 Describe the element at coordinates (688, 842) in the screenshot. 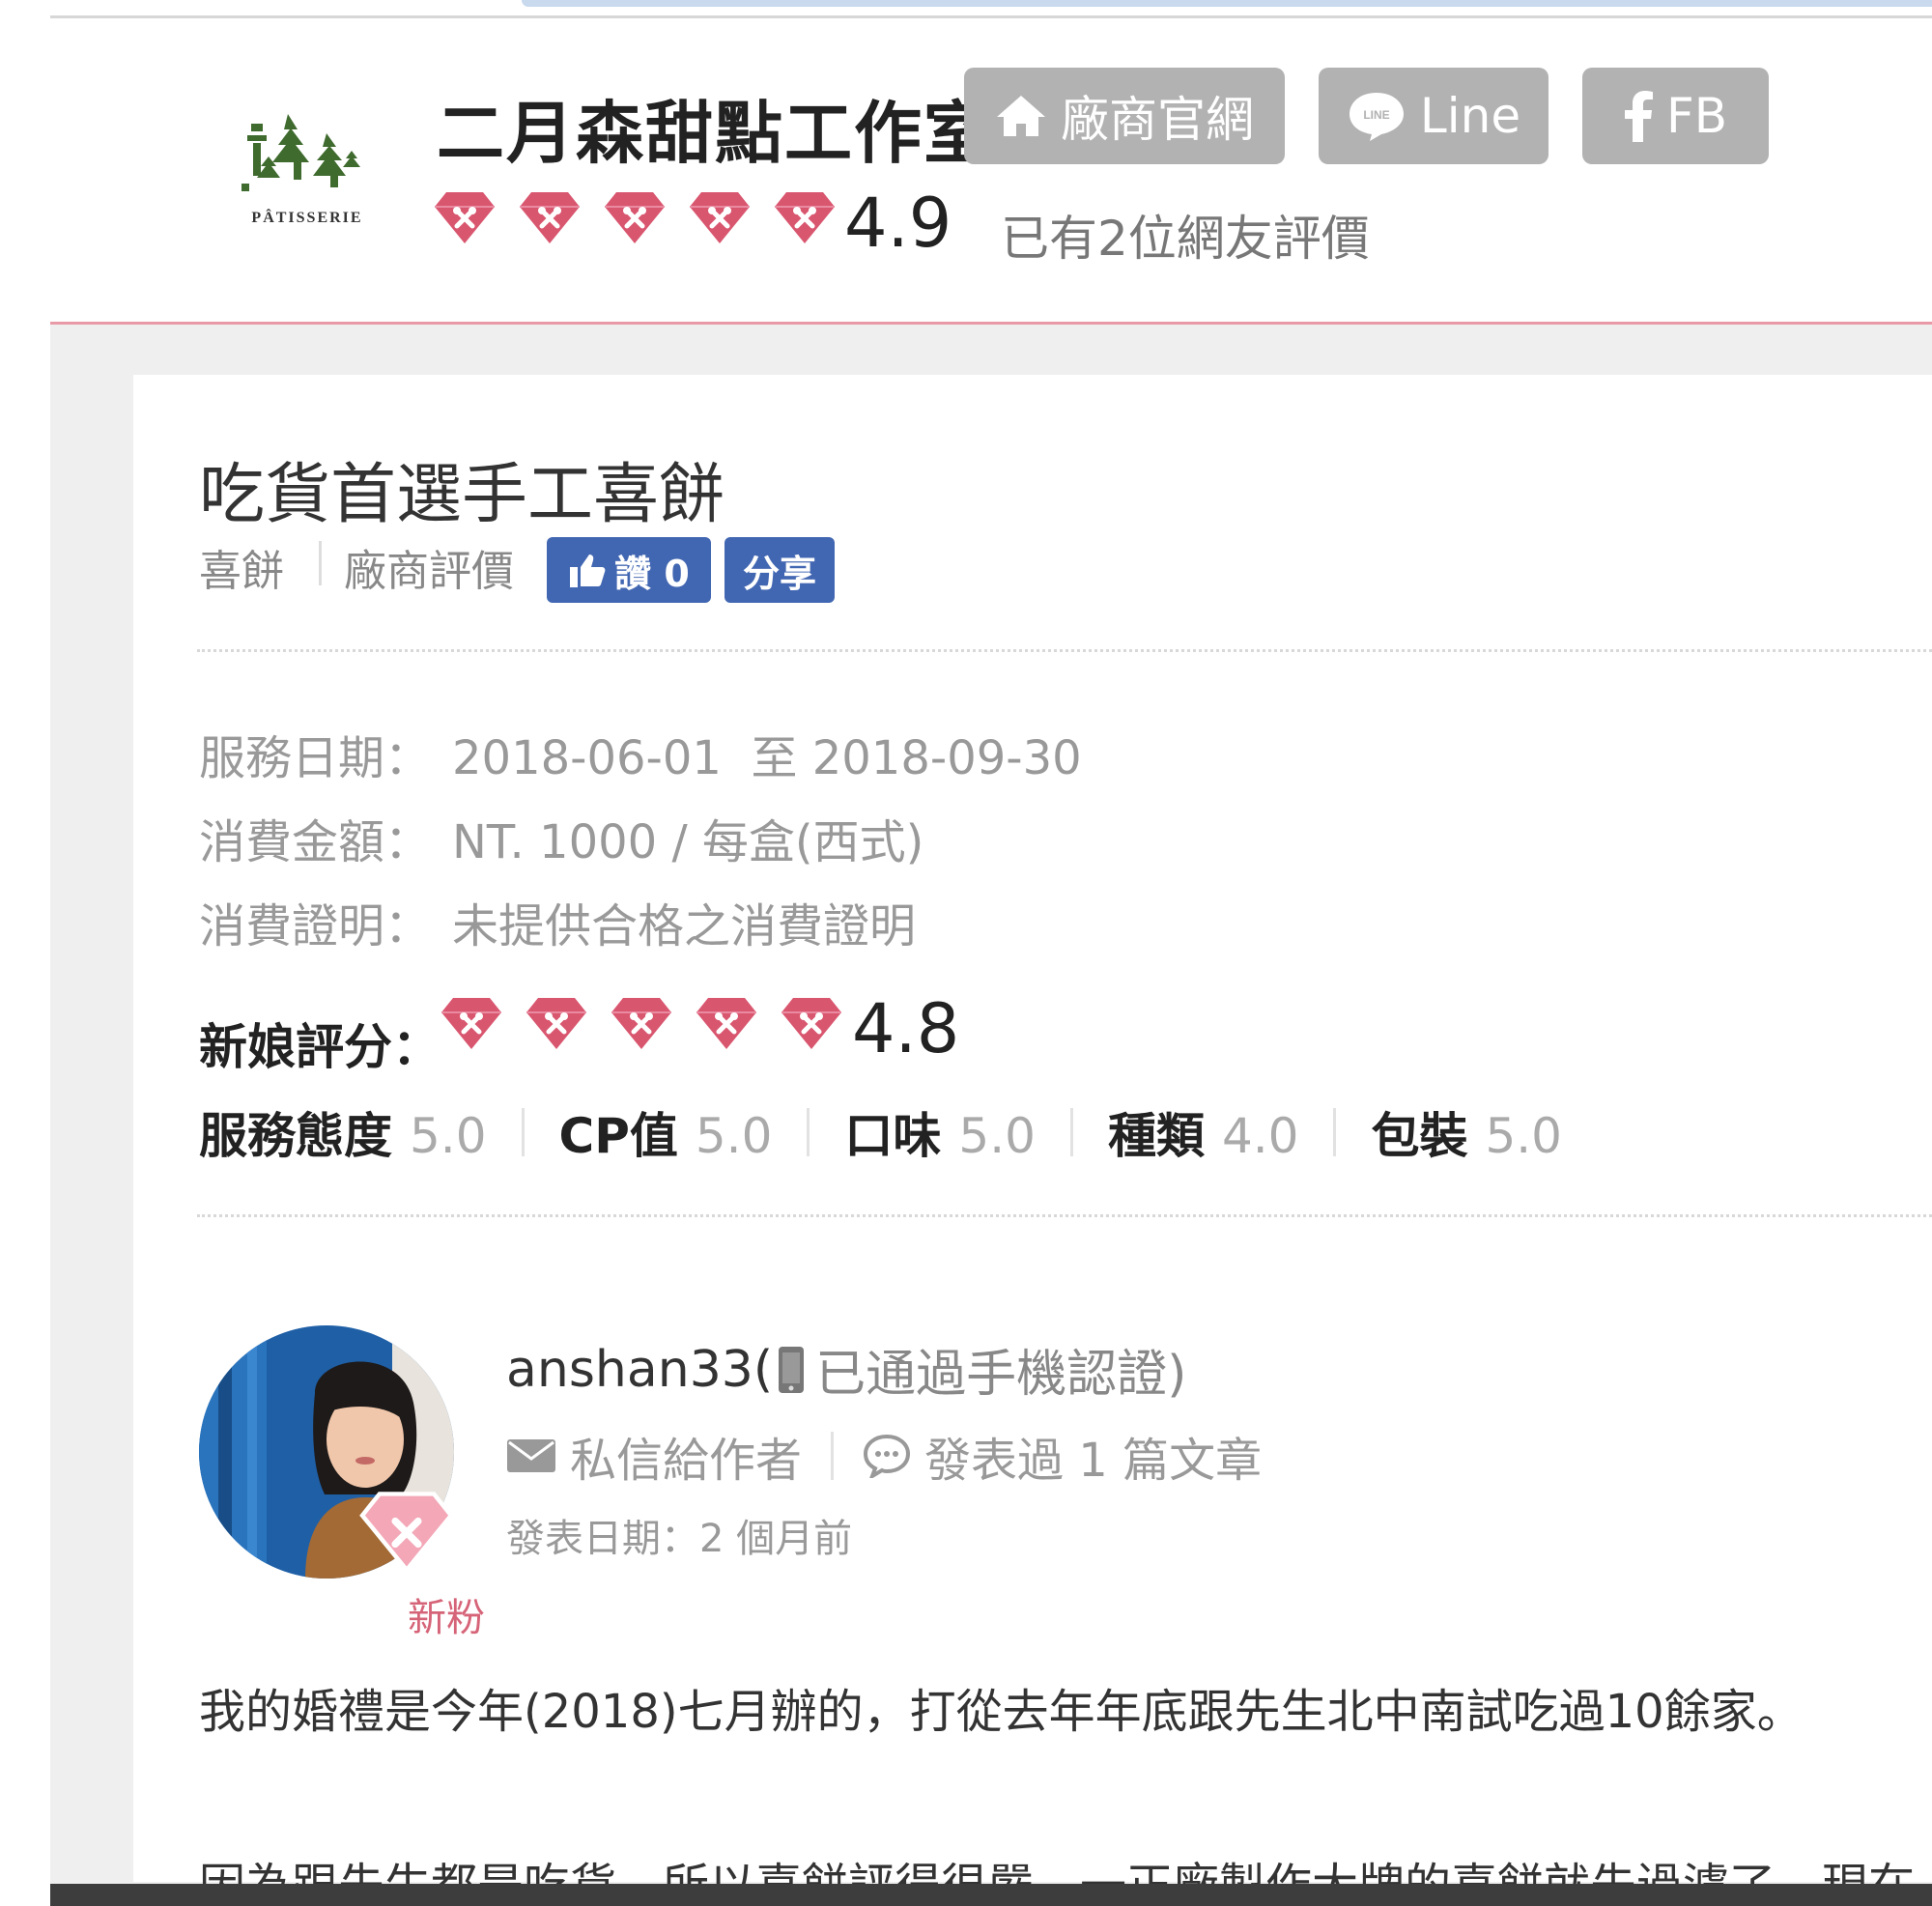

I see `amount-value: NT. 1000 / 每盒(西式)` at that location.